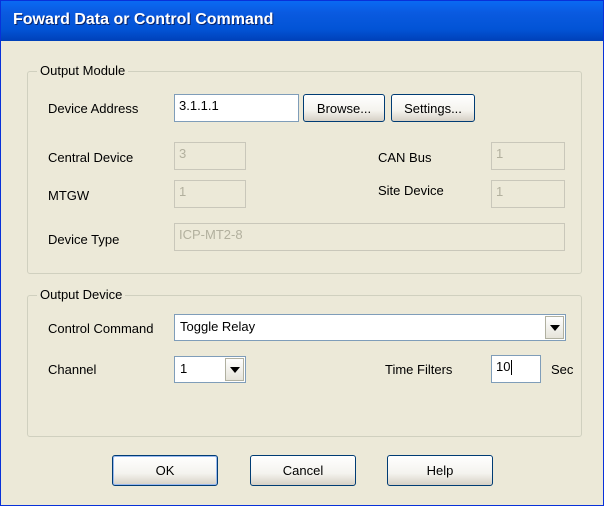 This screenshot has width=610, height=510. I want to click on can-bus-field: 1, so click(528, 156).